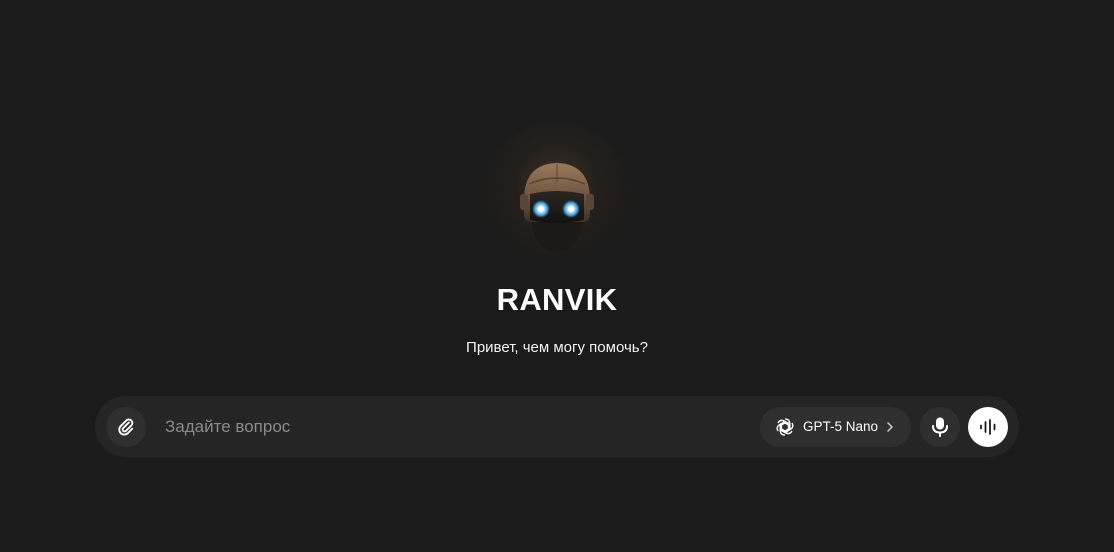 The image size is (1114, 552). I want to click on model-selector-button: GPT-5 Nano, so click(835, 427).